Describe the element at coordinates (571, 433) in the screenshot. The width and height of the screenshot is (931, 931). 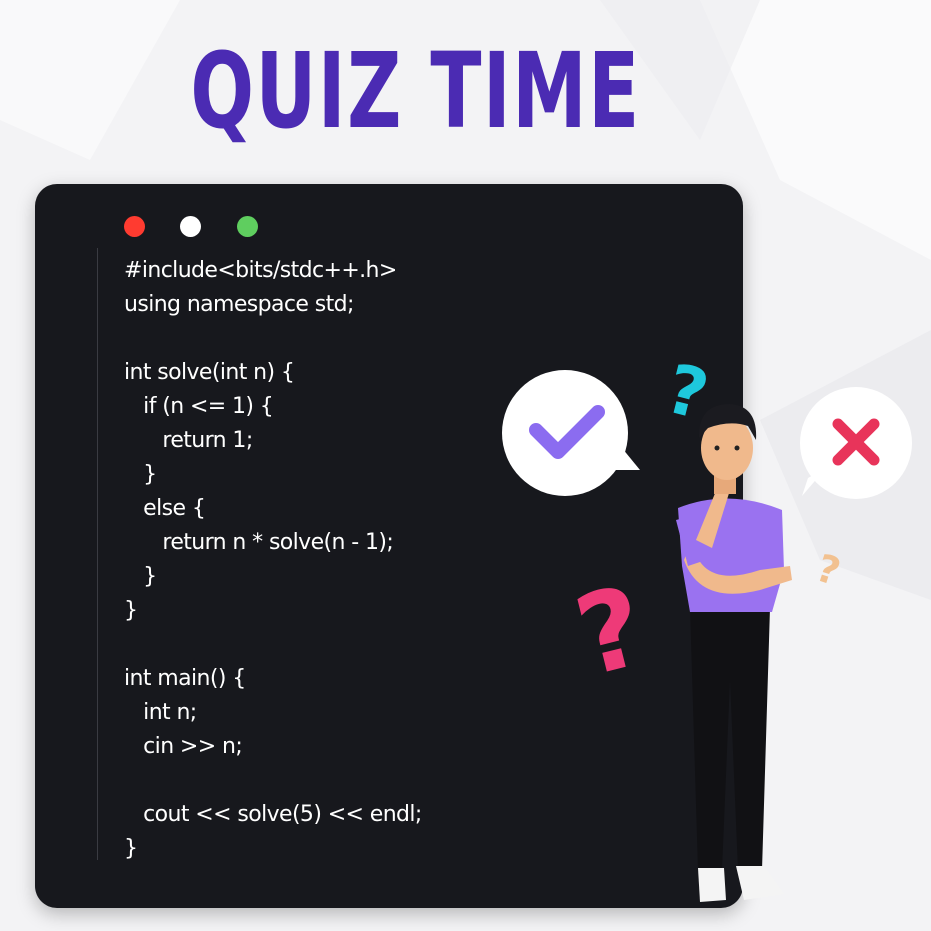
I see `check-bubble-icon` at that location.